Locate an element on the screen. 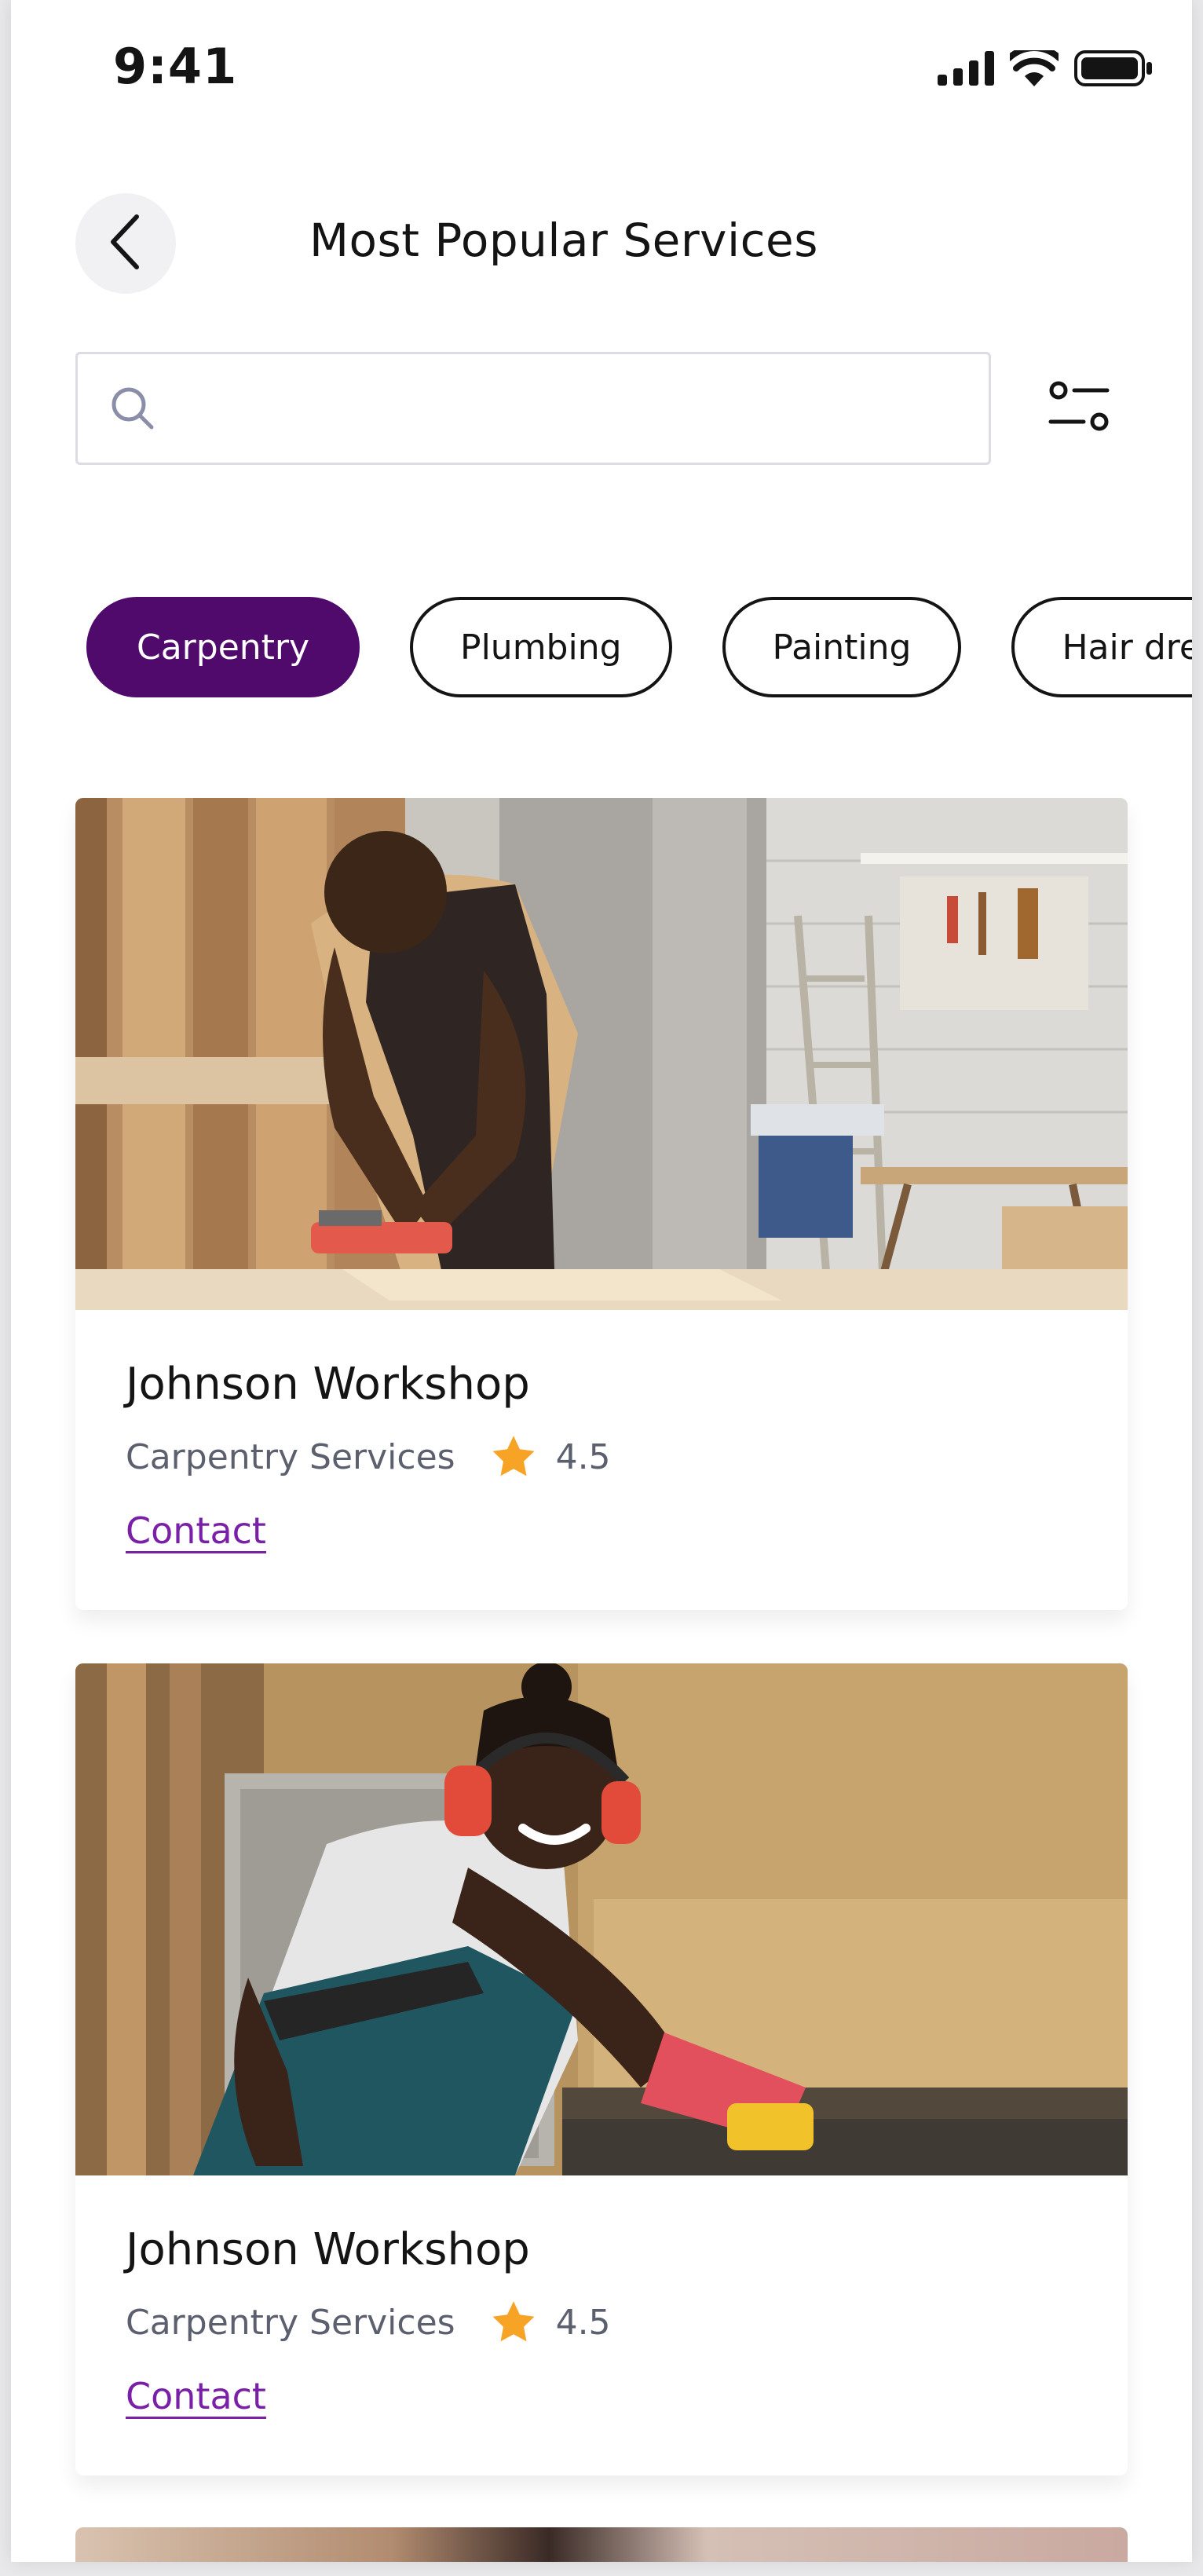  wifi-icon is located at coordinates (1034, 68).